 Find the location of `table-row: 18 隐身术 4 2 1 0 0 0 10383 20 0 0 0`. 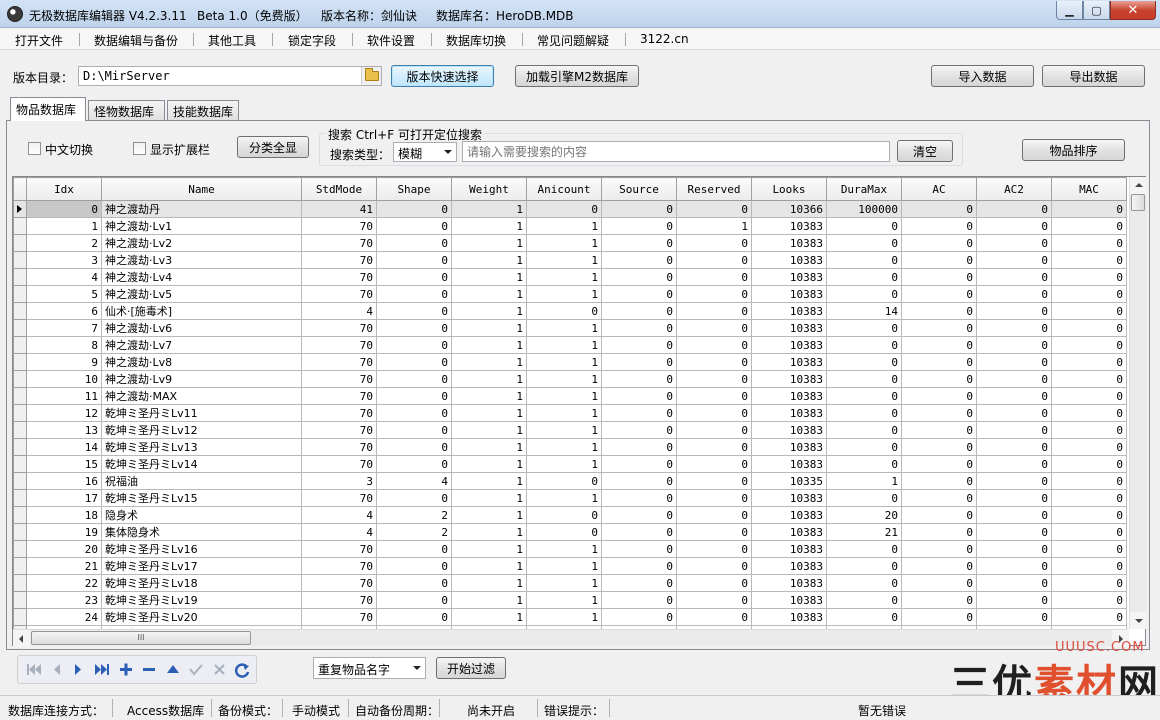

table-row: 18 隐身术 4 2 1 0 0 0 10383 20 0 0 0 is located at coordinates (570, 515).